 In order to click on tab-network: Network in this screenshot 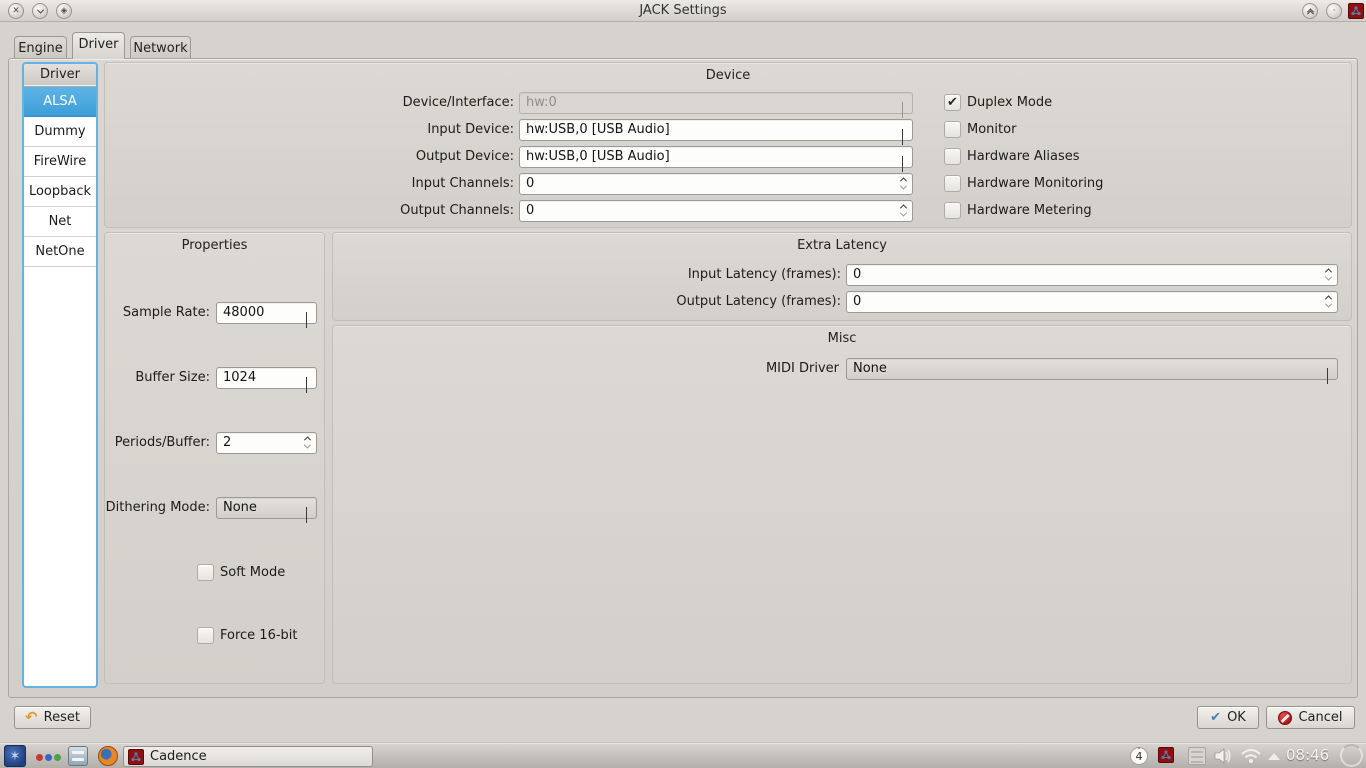, I will do `click(160, 47)`.